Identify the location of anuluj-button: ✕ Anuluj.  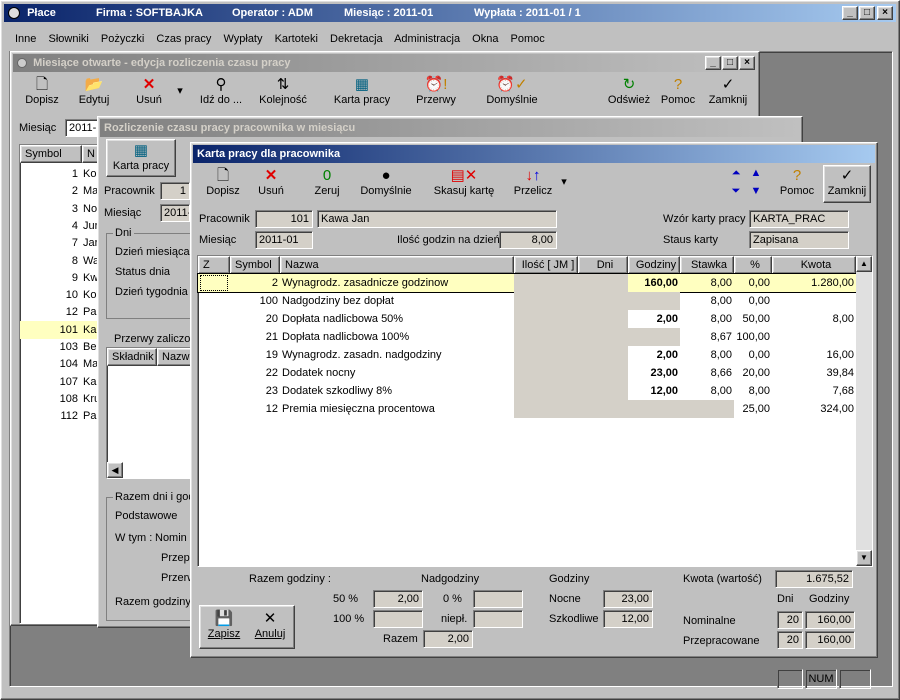
(270, 625).